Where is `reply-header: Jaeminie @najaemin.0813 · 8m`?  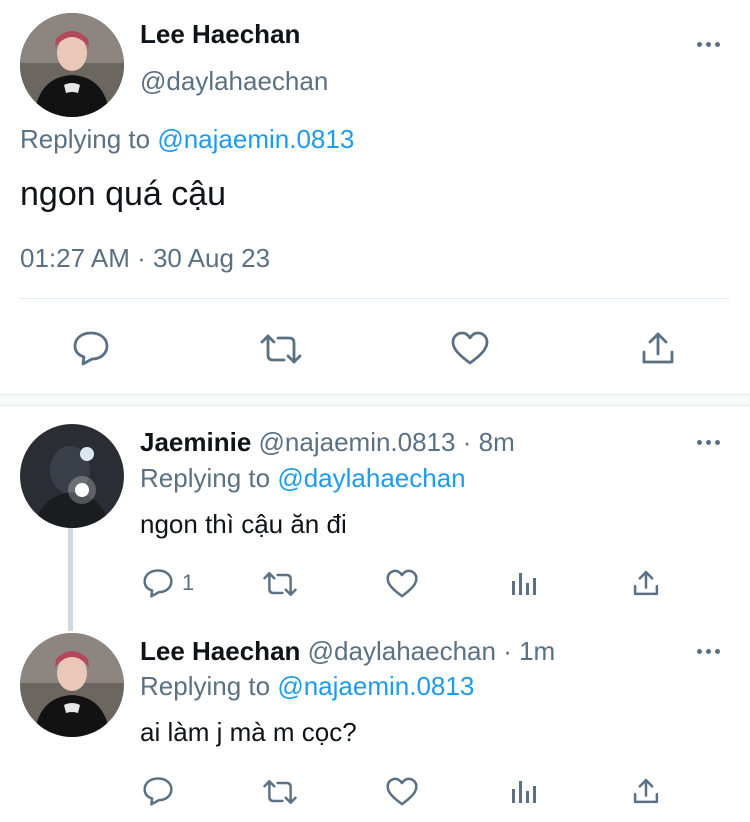
reply-header: Jaeminie @najaemin.0813 · 8m is located at coordinates (327, 442).